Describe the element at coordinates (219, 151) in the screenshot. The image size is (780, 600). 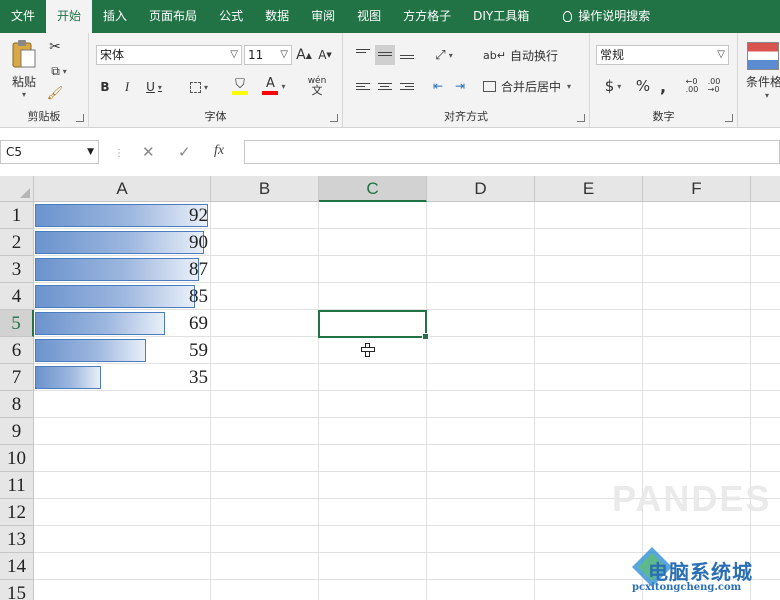
I see `insert-function-icon: fx` at that location.